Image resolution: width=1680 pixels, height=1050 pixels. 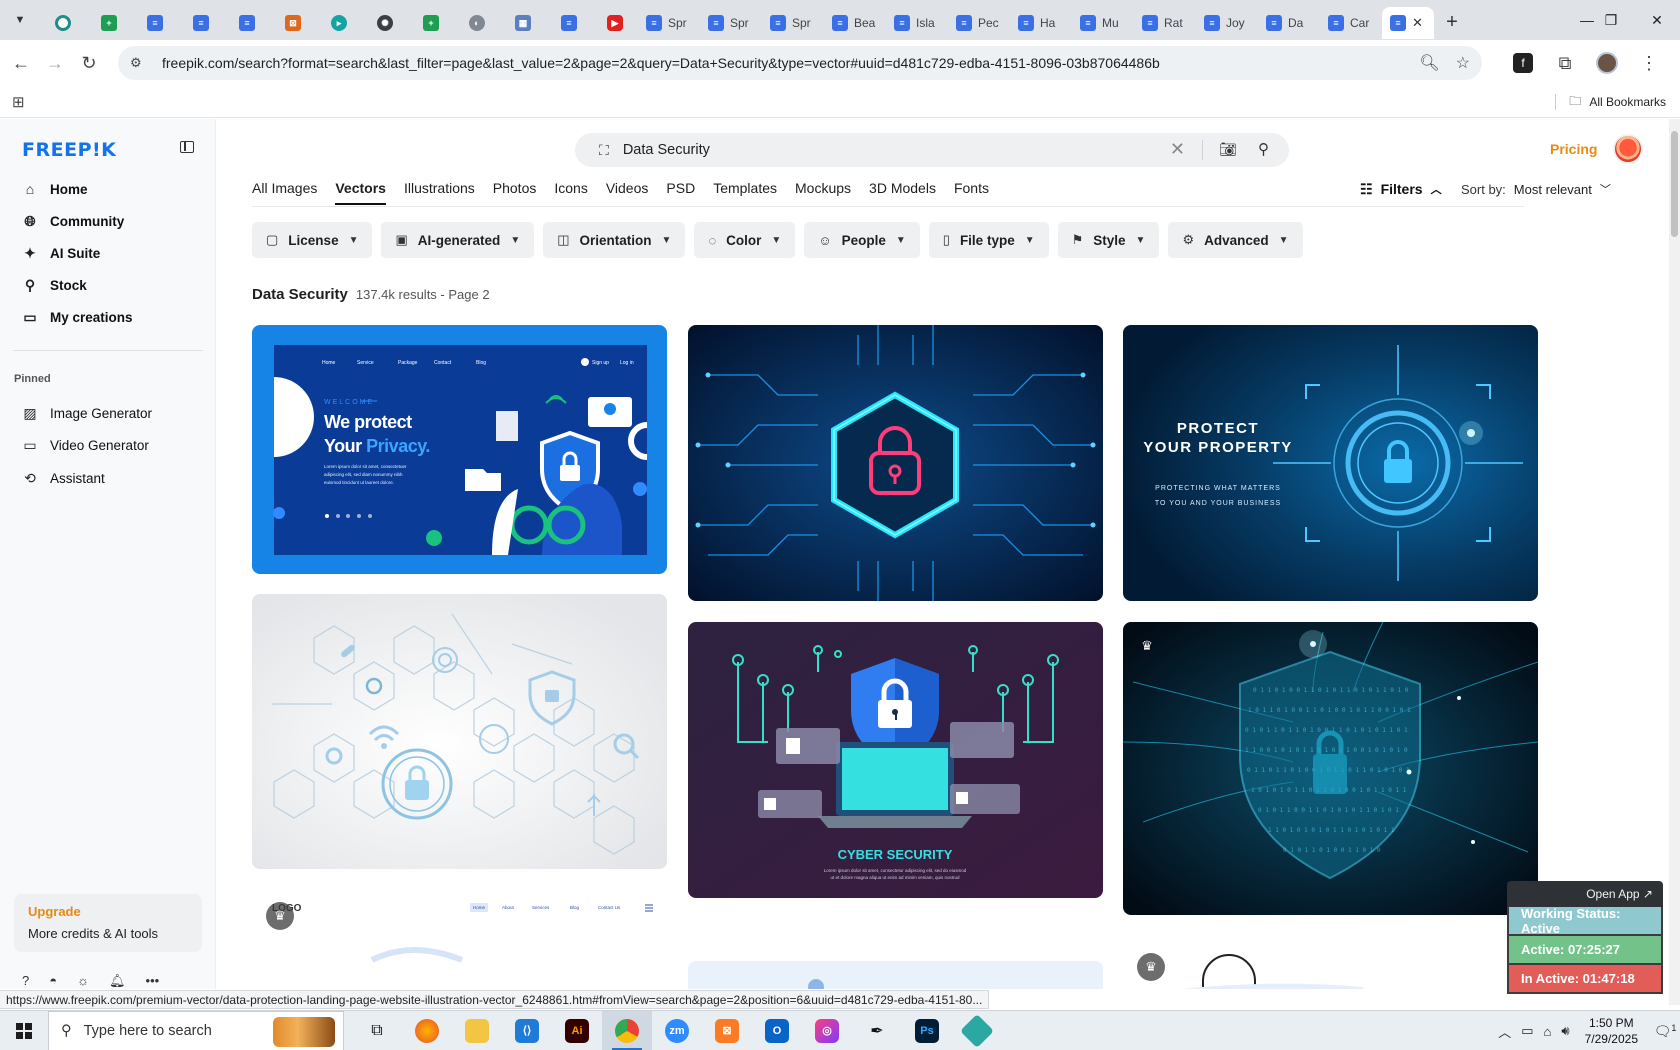 What do you see at coordinates (139, 63) in the screenshot?
I see `site-settings-icon: ⚙` at bounding box center [139, 63].